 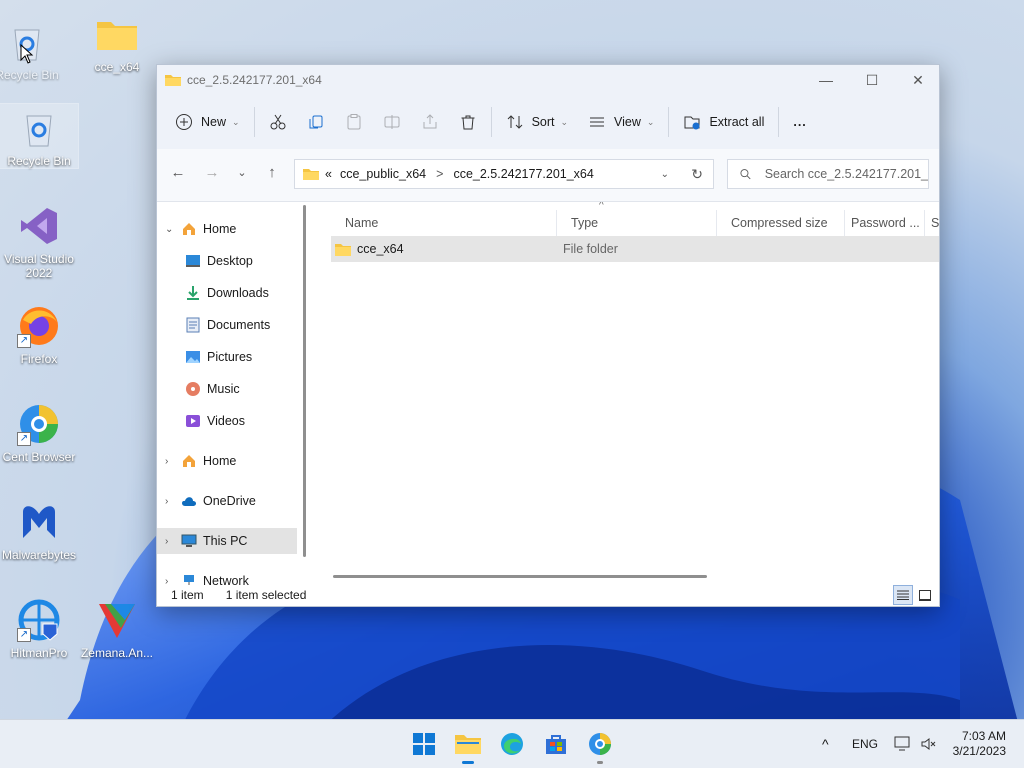 I want to click on nav-item-downloads: Downloads 📌, so click(x=231, y=293).